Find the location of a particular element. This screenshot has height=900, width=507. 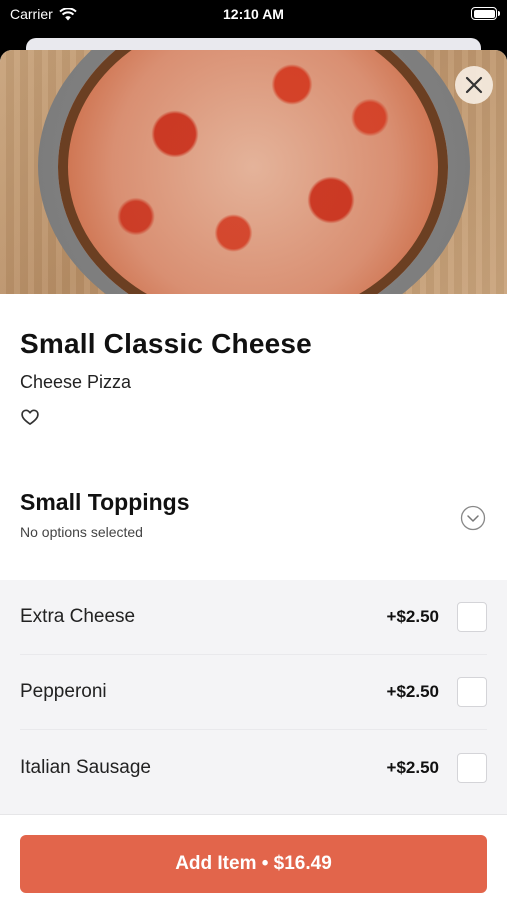

close-button is located at coordinates (474, 85).